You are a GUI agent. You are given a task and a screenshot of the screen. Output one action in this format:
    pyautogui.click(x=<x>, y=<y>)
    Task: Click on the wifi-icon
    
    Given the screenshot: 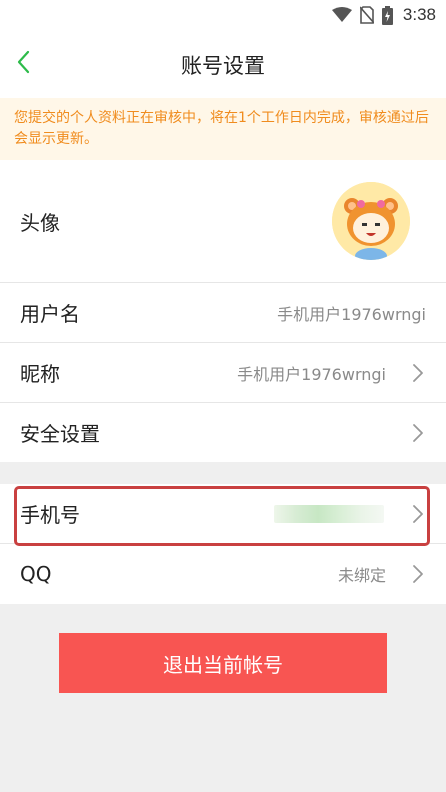 What is the action you would take?
    pyautogui.click(x=341, y=15)
    